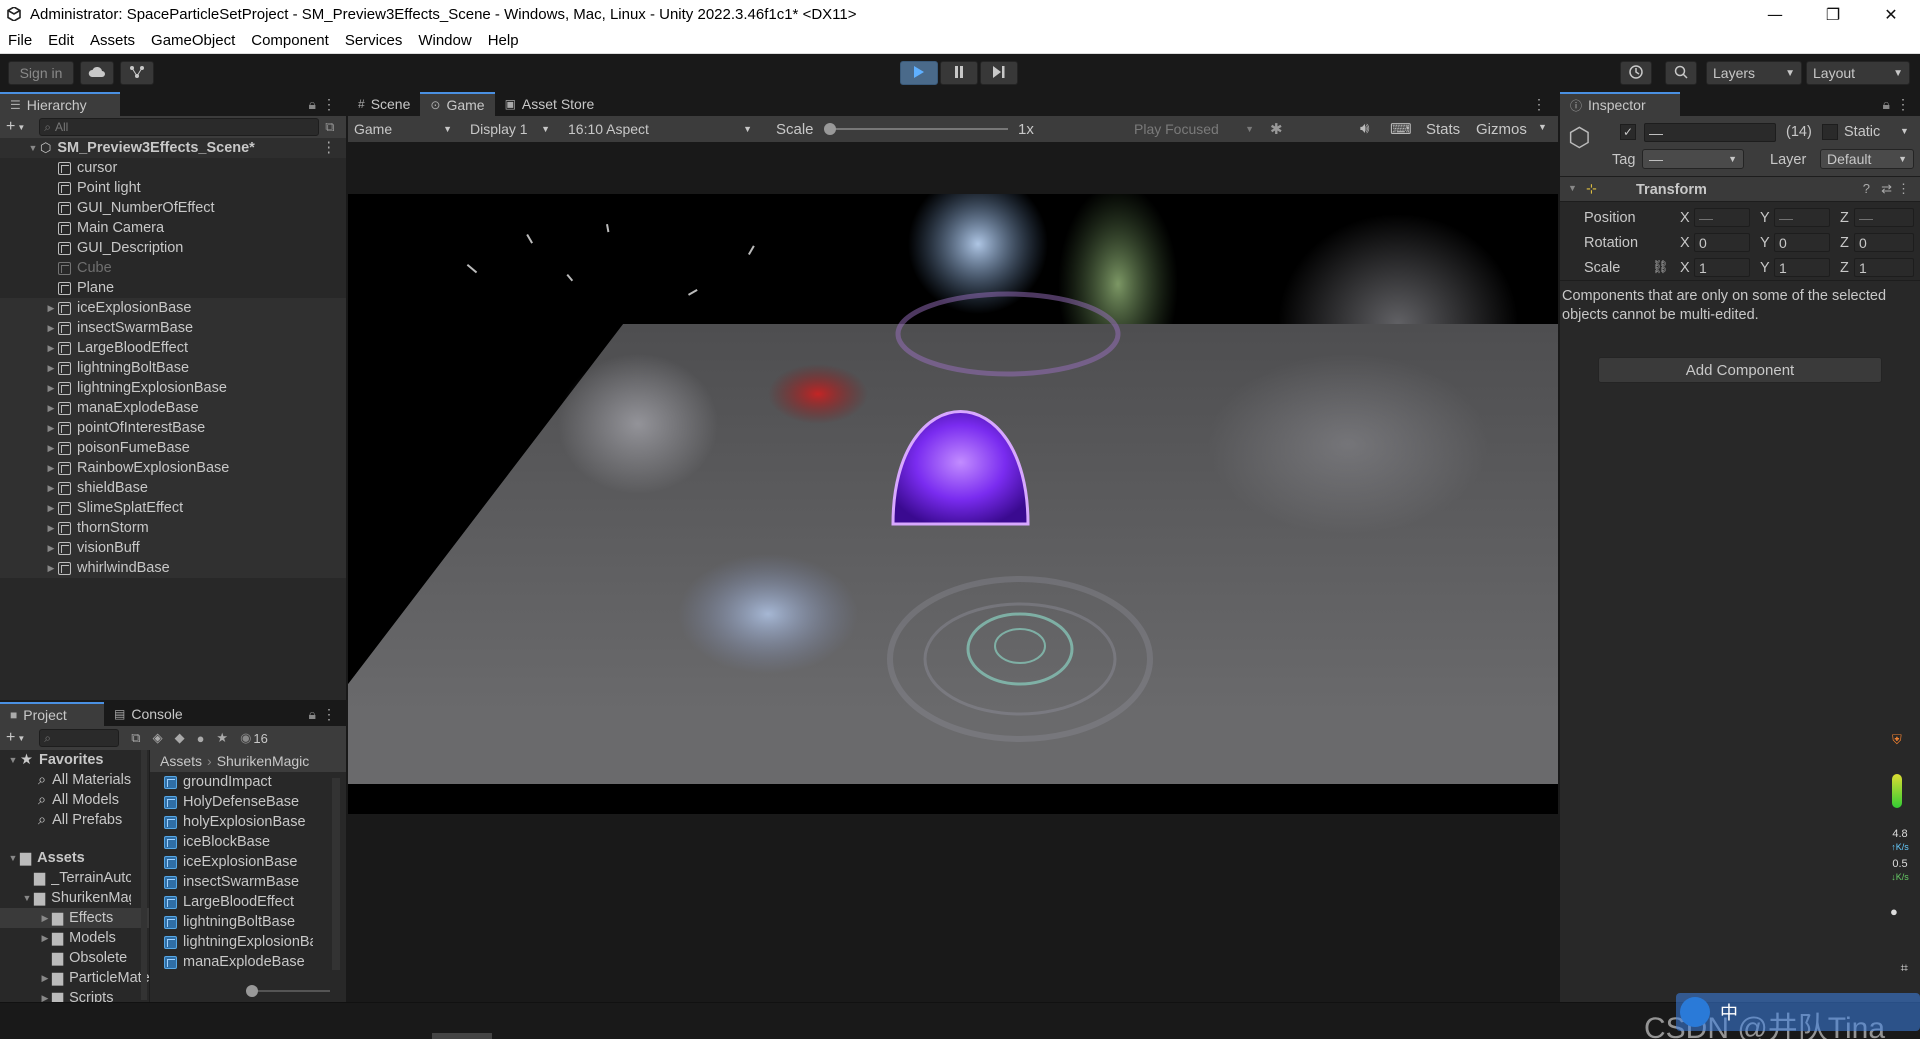 Image resolution: width=1920 pixels, height=1039 pixels. Describe the element at coordinates (74, 858) in the screenshot. I see `assets-row: ▼ ▆ Assets` at that location.